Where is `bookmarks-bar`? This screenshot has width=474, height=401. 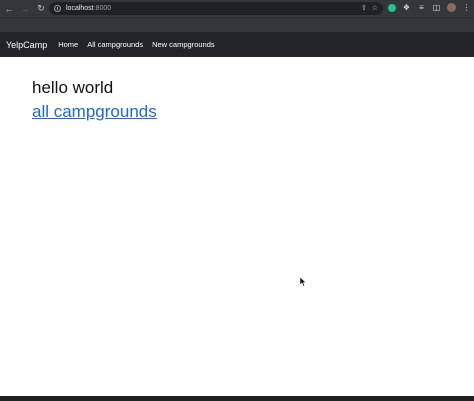
bookmarks-bar is located at coordinates (237, 24).